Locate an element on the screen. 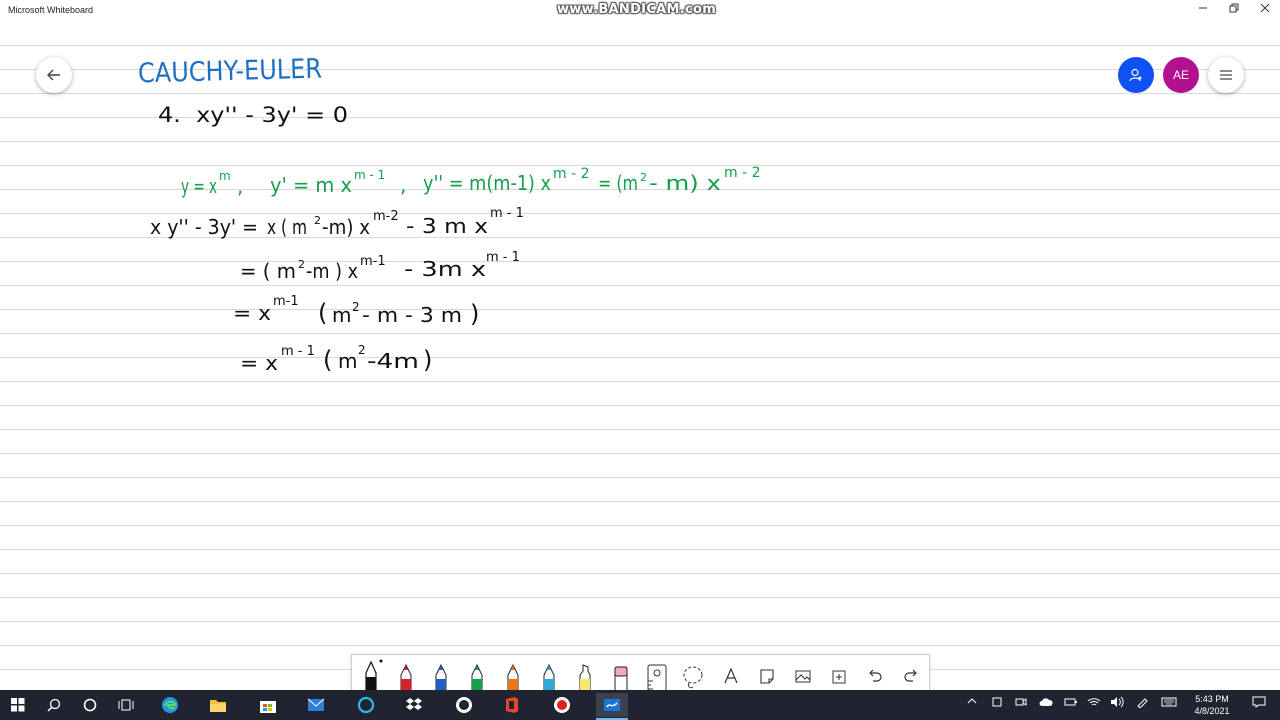 The height and width of the screenshot is (720, 1280). tray-battery is located at coordinates (1071, 703).